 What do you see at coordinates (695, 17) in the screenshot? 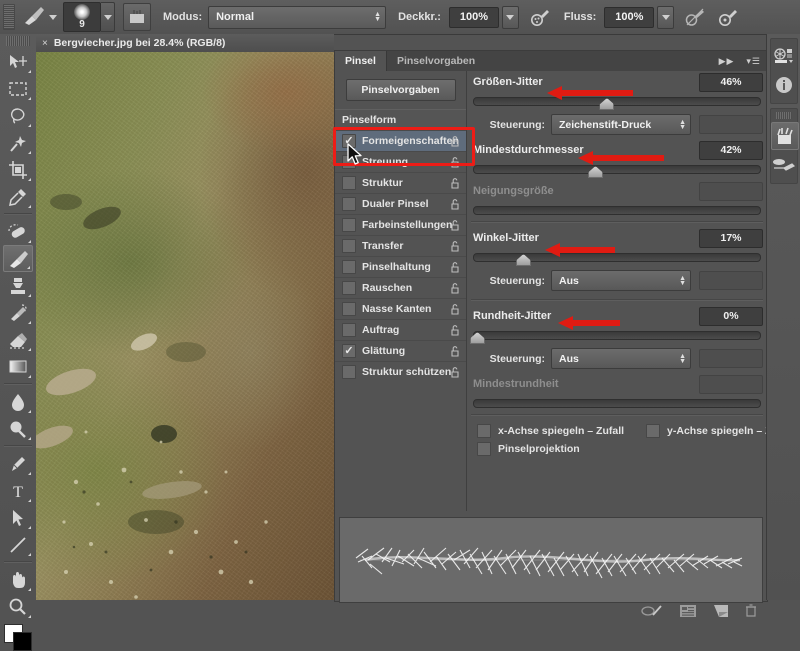
I see `airbrush-icon` at bounding box center [695, 17].